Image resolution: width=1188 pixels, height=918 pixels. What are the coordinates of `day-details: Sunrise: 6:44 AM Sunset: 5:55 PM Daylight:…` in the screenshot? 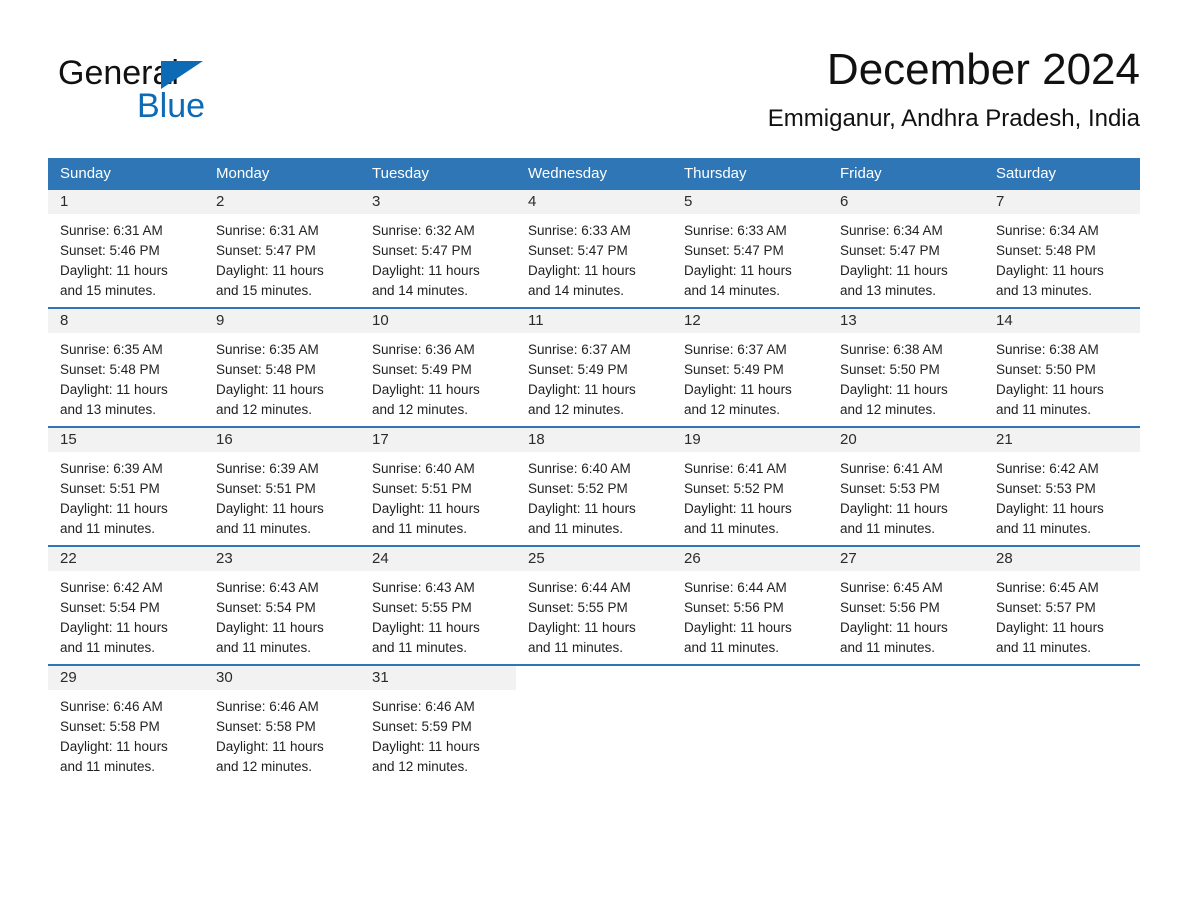 It's located at (594, 614).